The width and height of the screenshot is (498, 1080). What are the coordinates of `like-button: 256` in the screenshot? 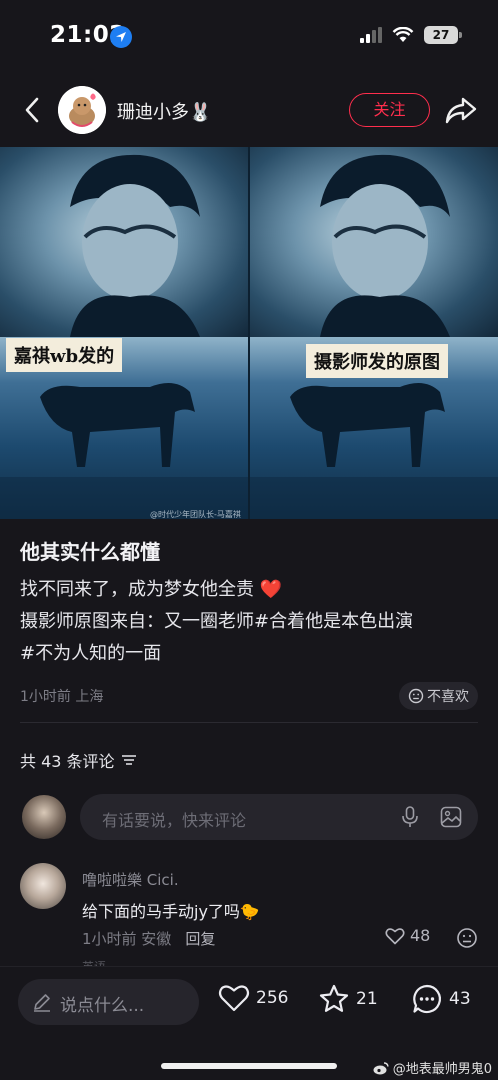 It's located at (253, 998).